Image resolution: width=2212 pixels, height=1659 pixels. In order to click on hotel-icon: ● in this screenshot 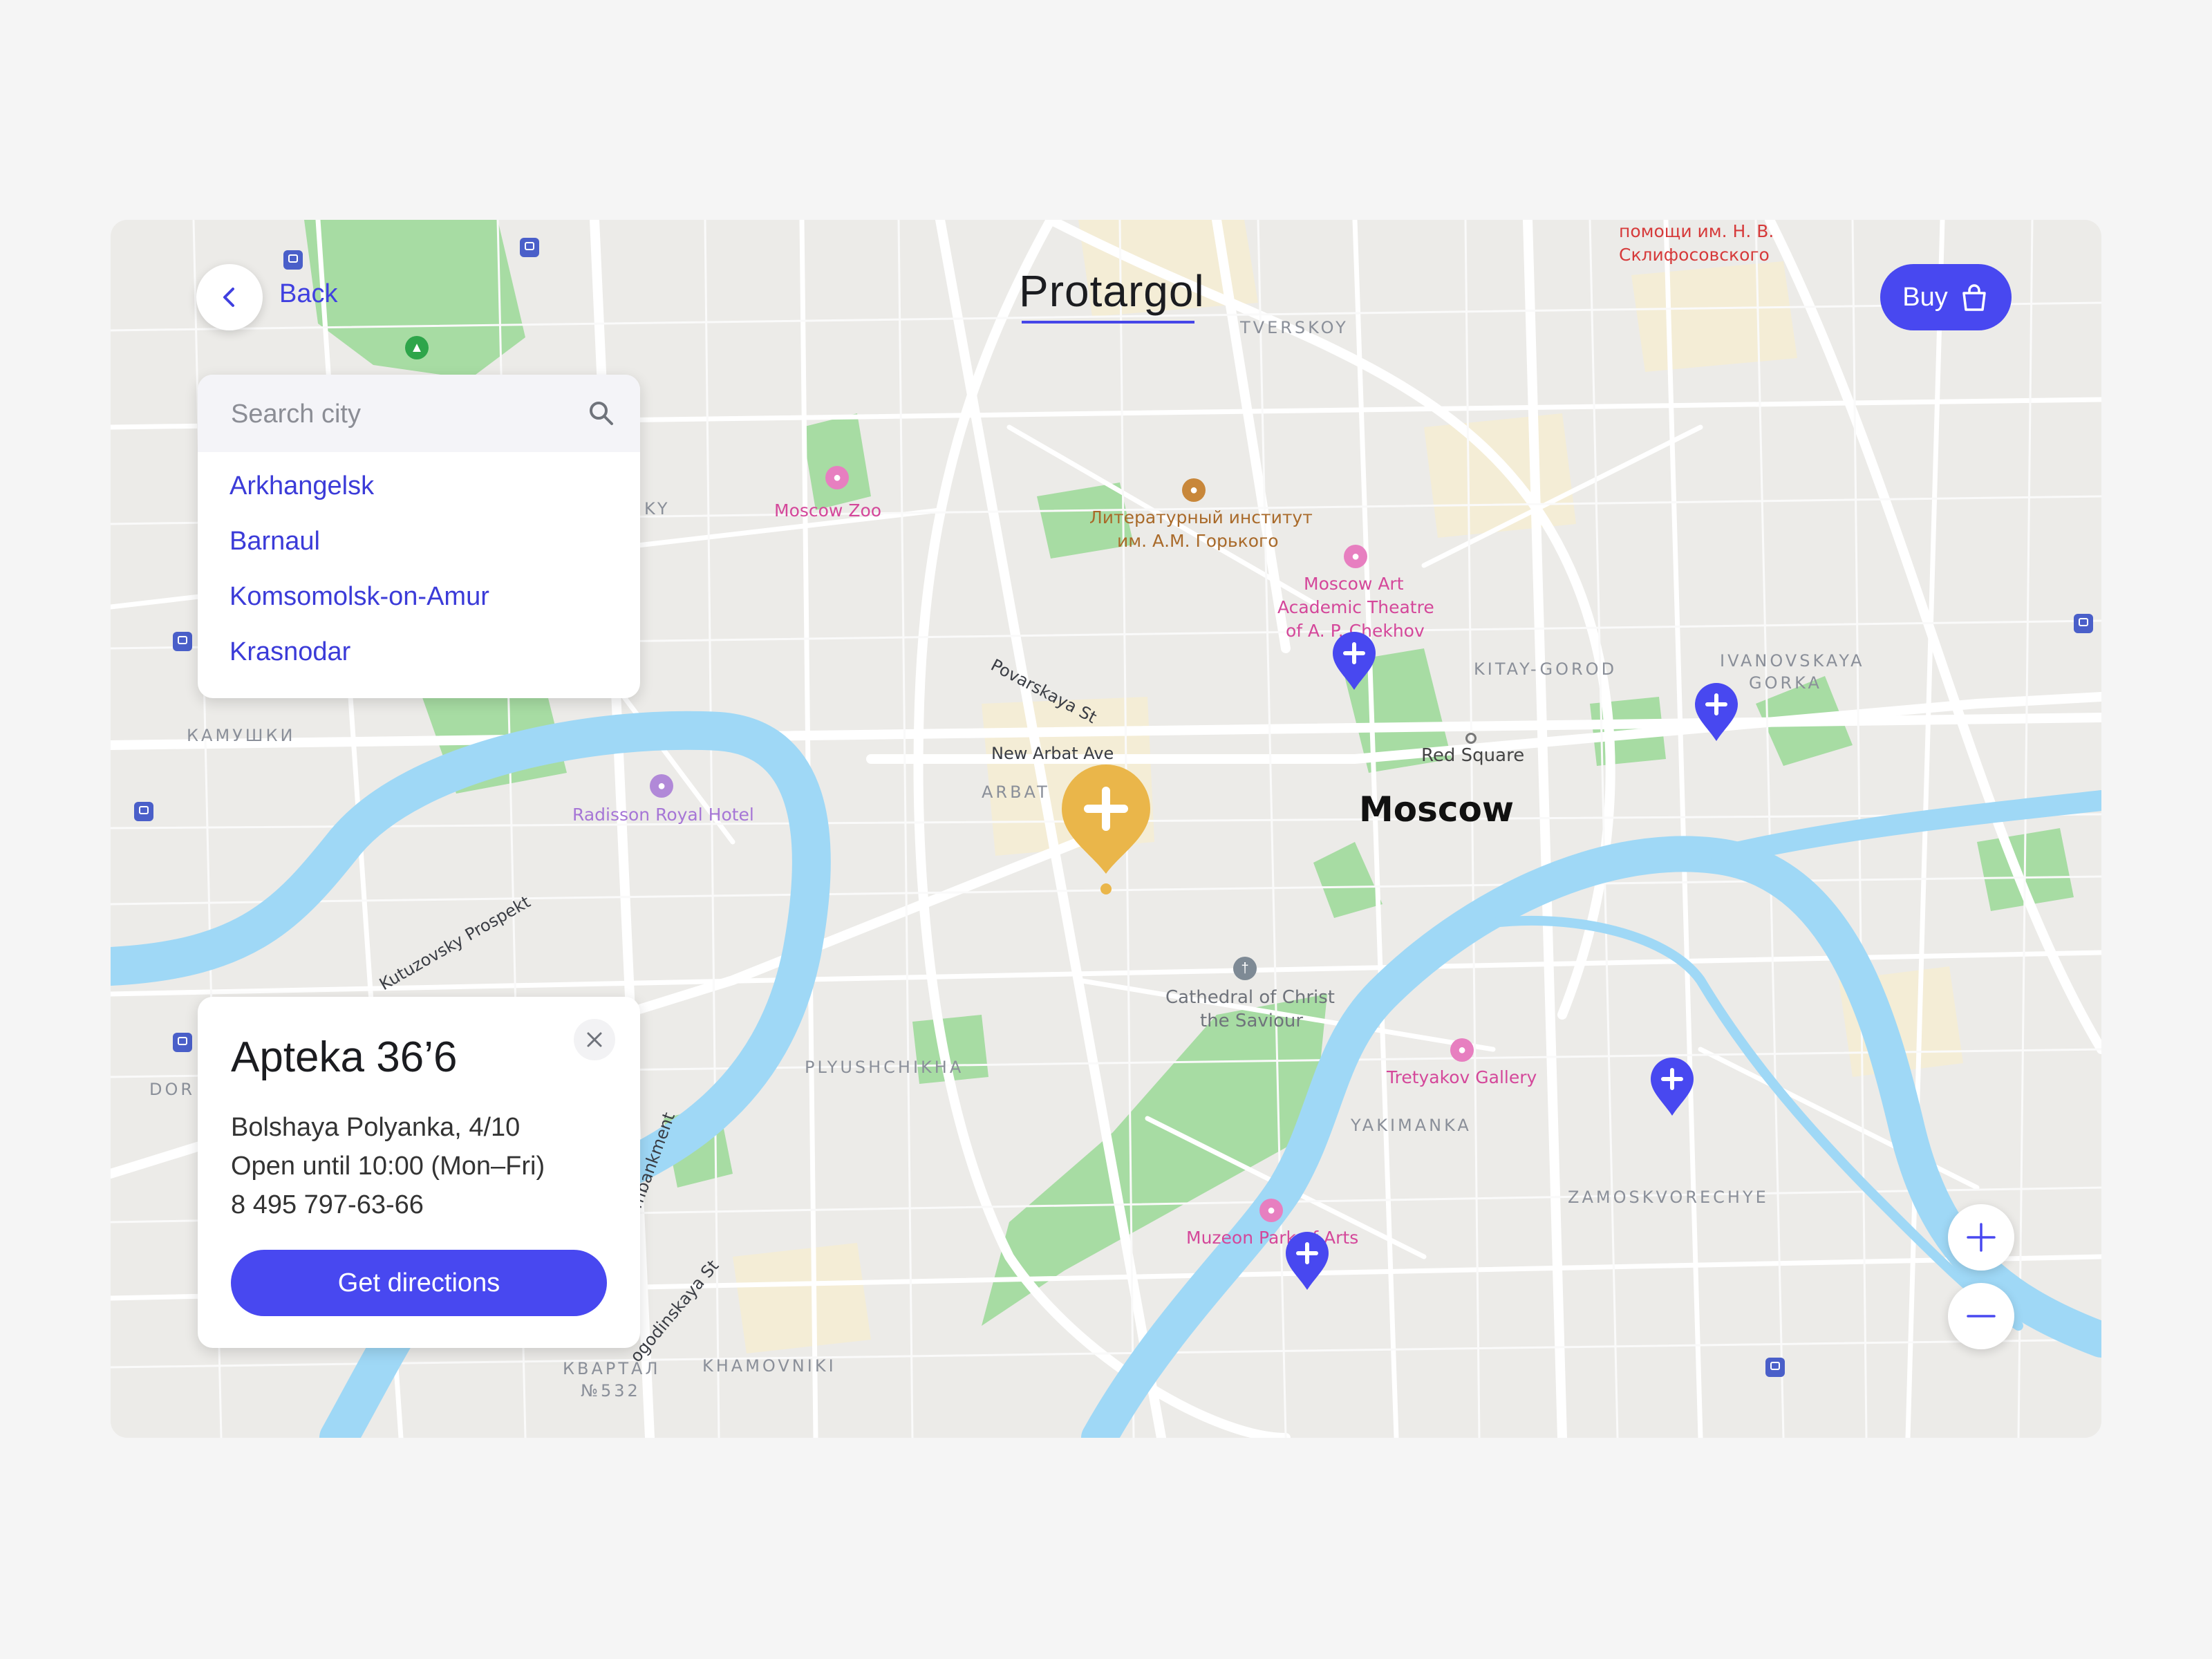, I will do `click(661, 786)`.